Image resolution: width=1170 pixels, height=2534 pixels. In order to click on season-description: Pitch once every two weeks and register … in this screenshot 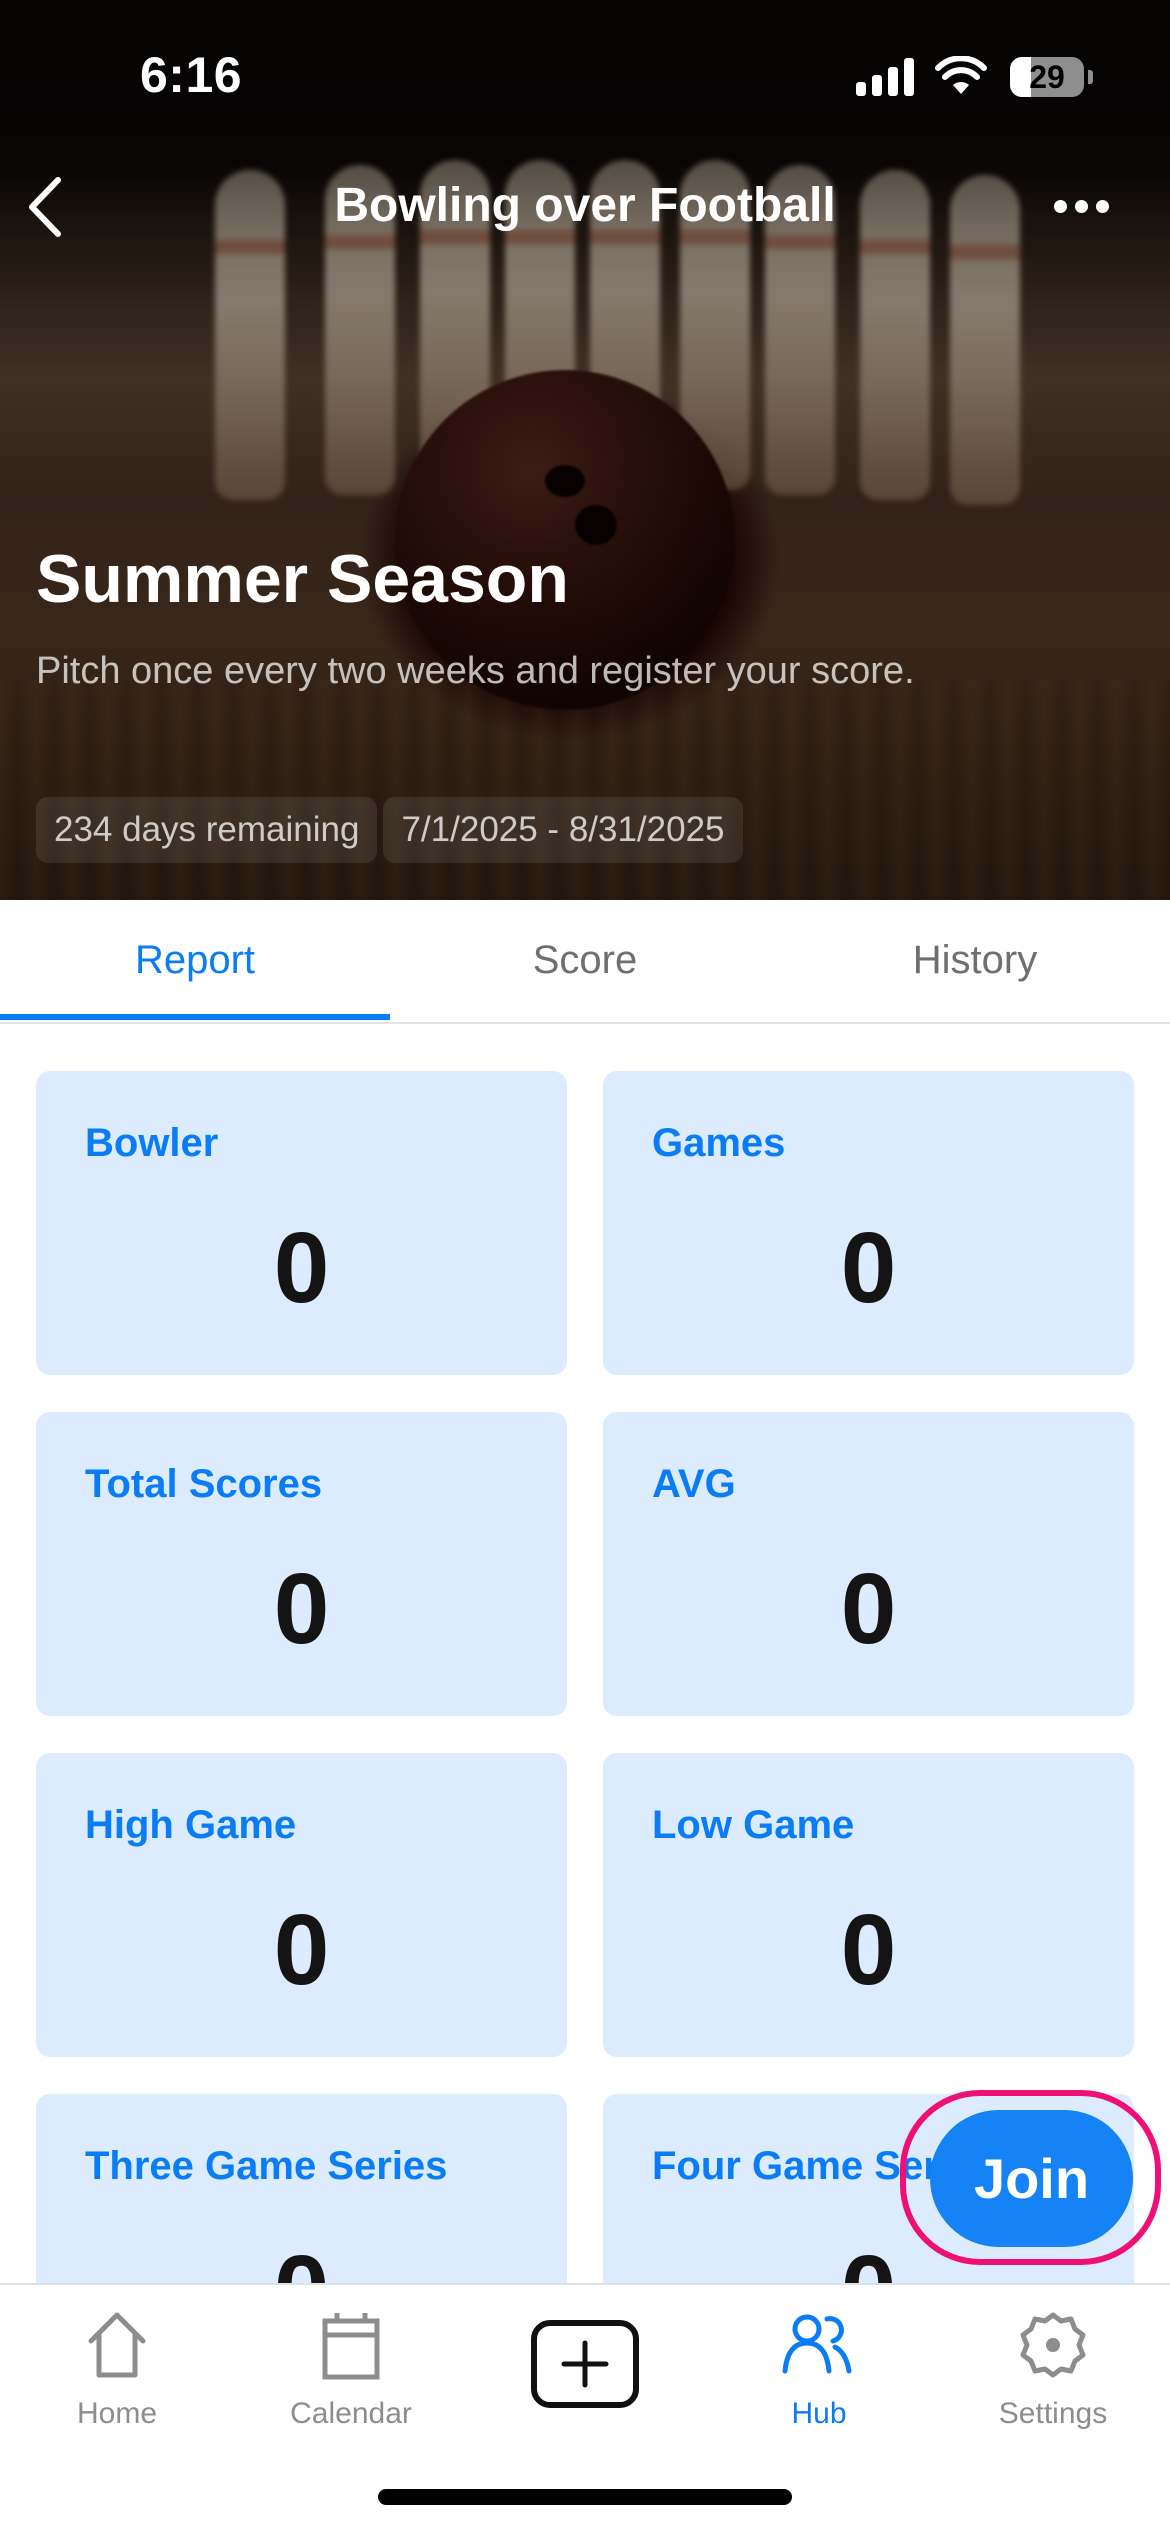, I will do `click(475, 671)`.